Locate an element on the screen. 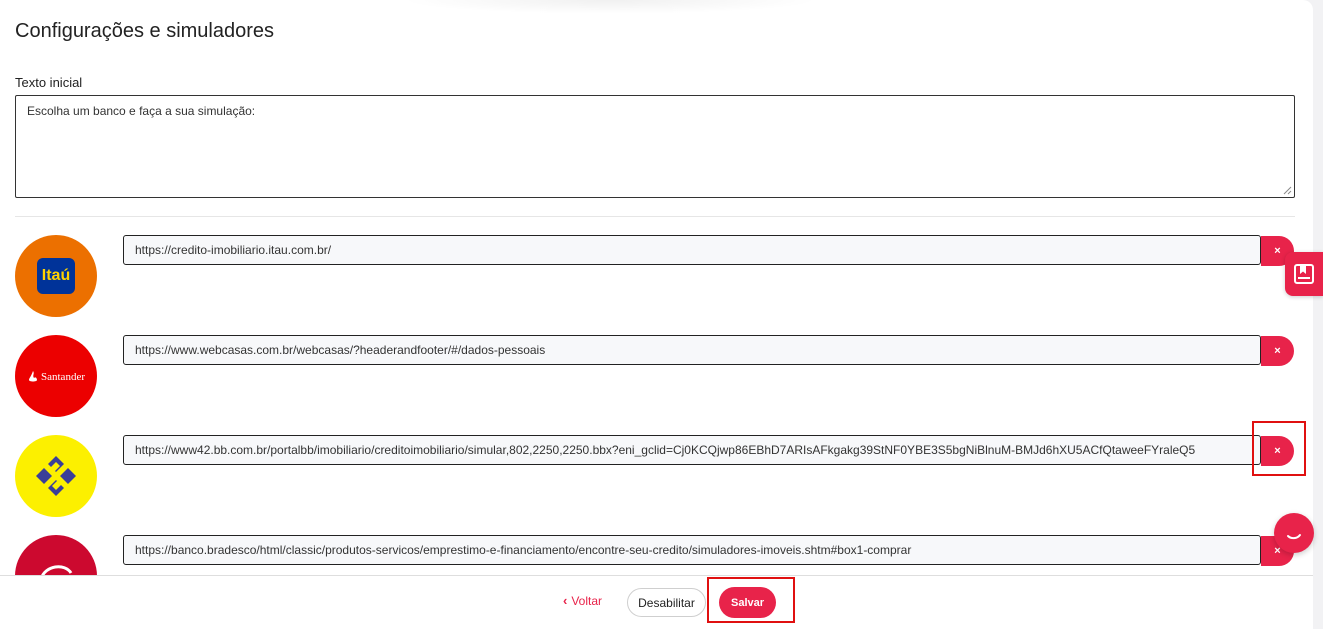 The height and width of the screenshot is (629, 1323). itau-logo-text: Itaú is located at coordinates (56, 275).